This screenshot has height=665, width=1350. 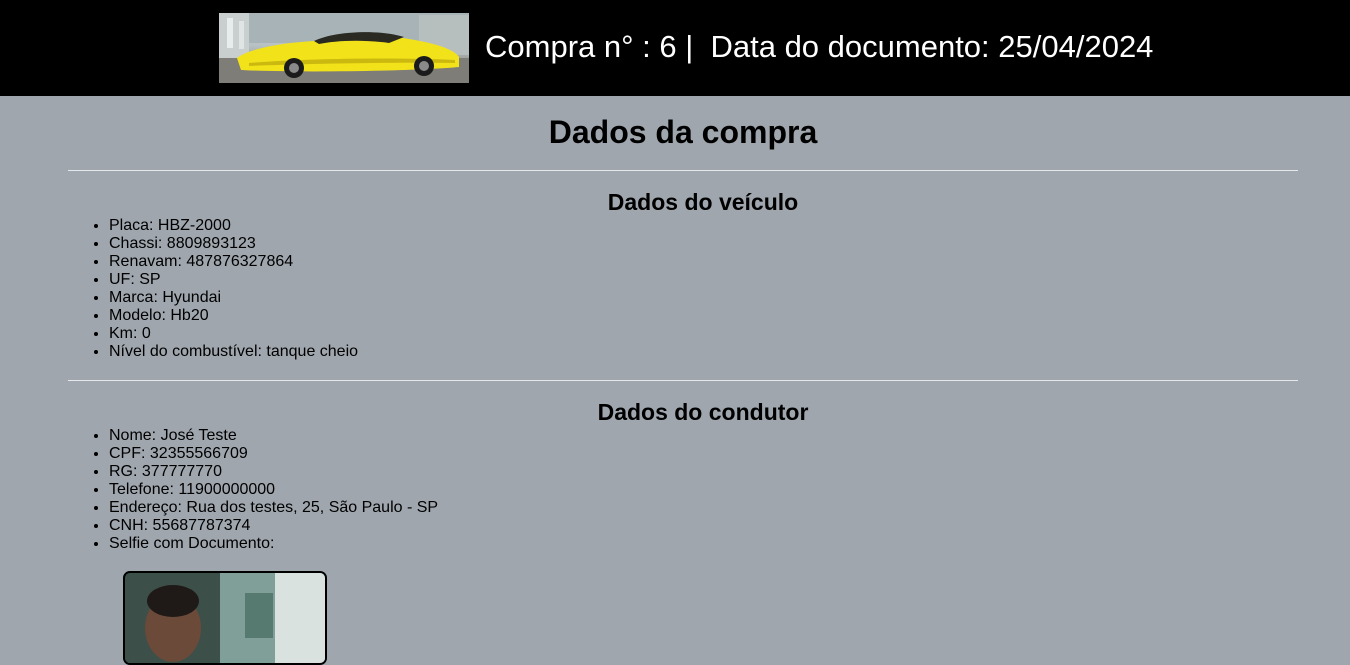 What do you see at coordinates (233, 316) in the screenshot?
I see `vehicle-model: Modelo: Hb20` at bounding box center [233, 316].